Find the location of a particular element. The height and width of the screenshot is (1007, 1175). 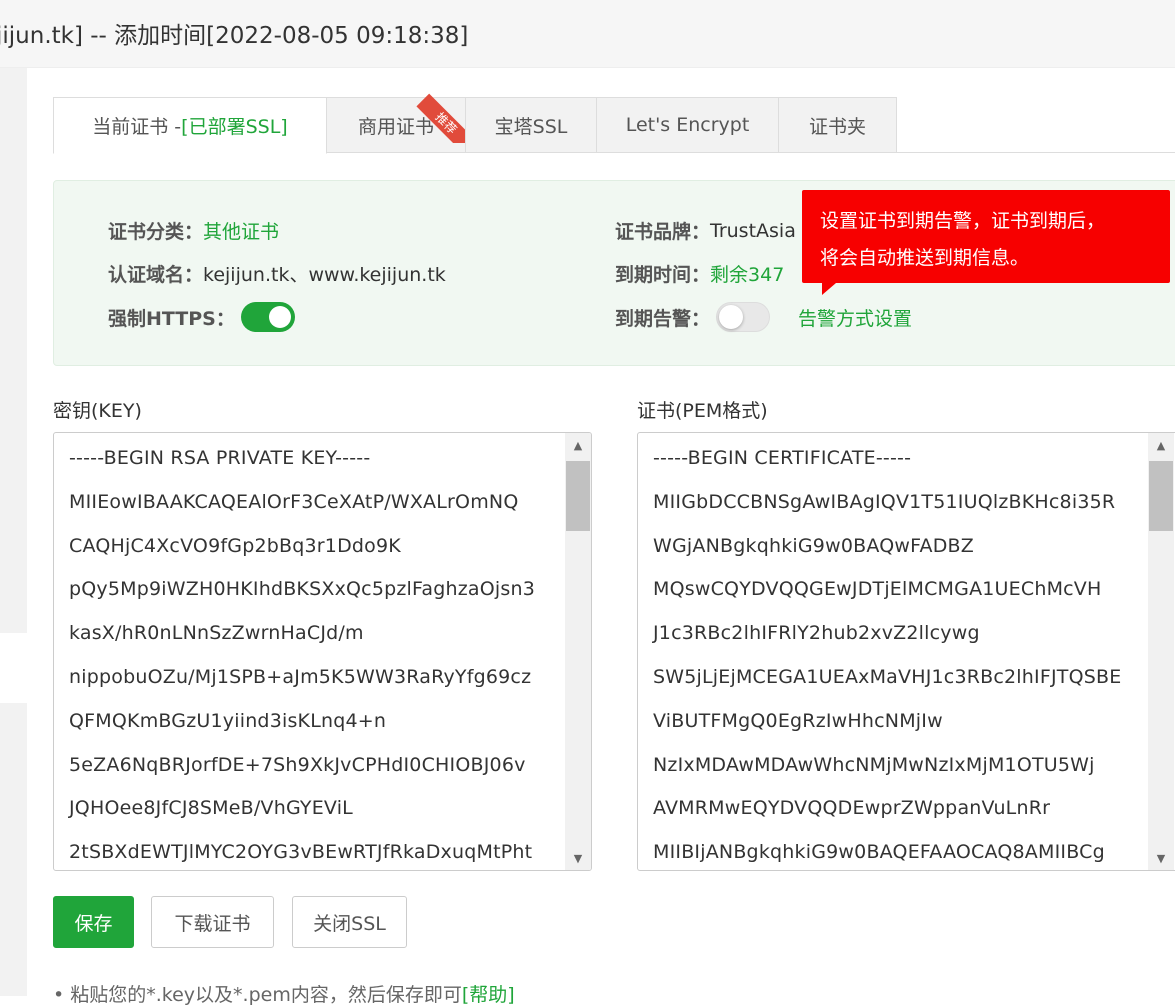

force-https-row: 强制HTTPS： is located at coordinates (201, 317).